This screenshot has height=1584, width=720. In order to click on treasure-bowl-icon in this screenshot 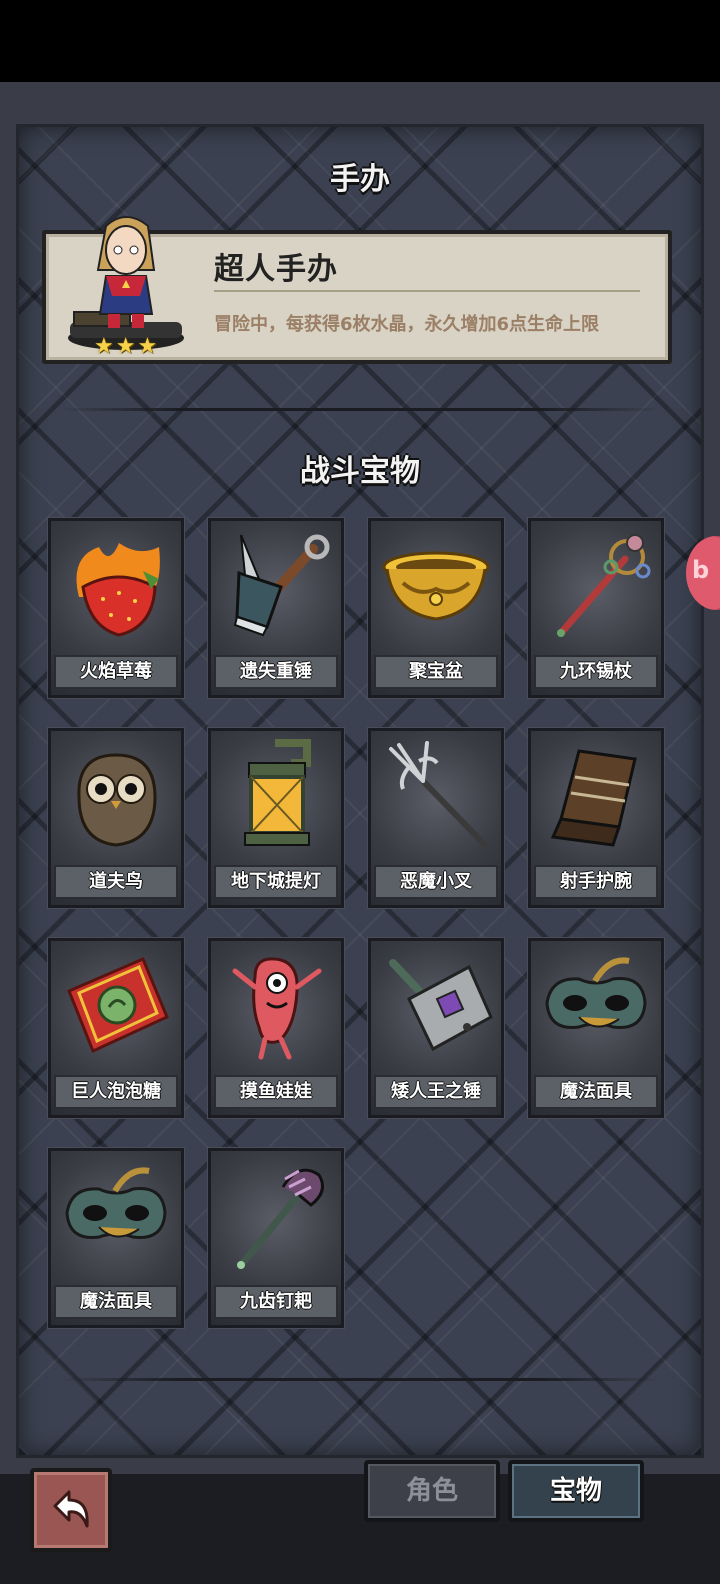, I will do `click(436, 586)`.